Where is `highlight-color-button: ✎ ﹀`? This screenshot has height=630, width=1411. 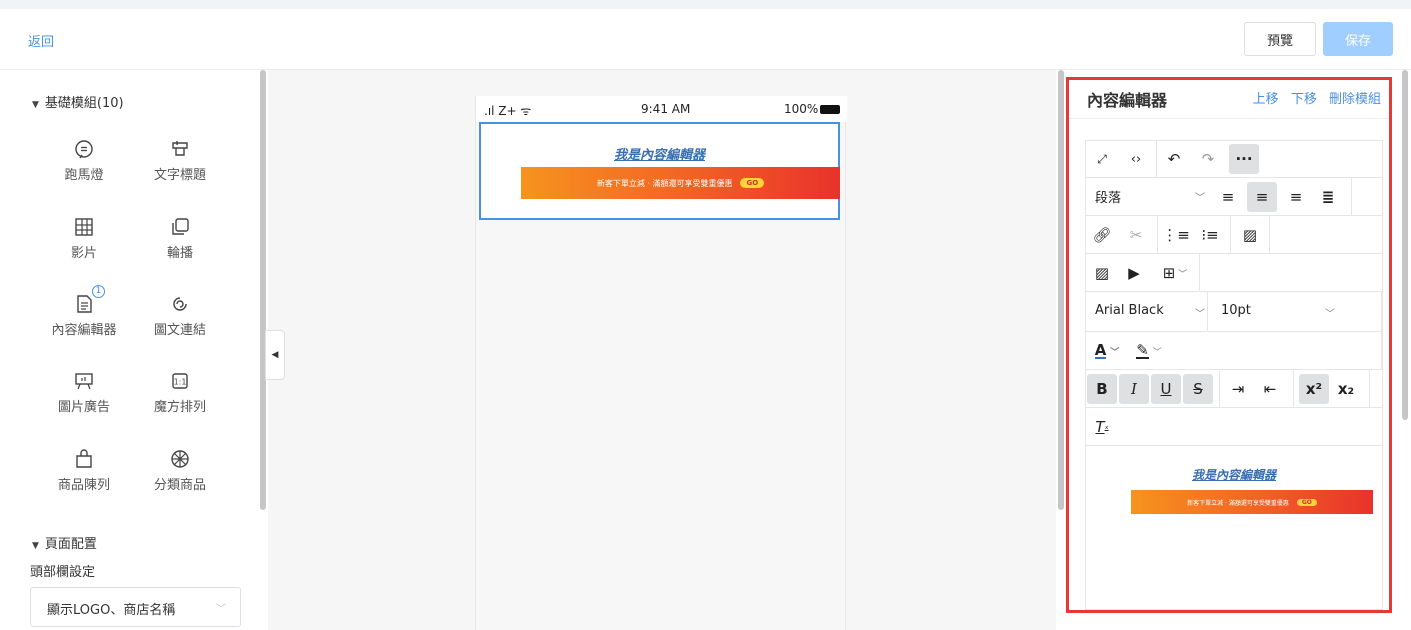 highlight-color-button: ✎ ﹀ is located at coordinates (1149, 351).